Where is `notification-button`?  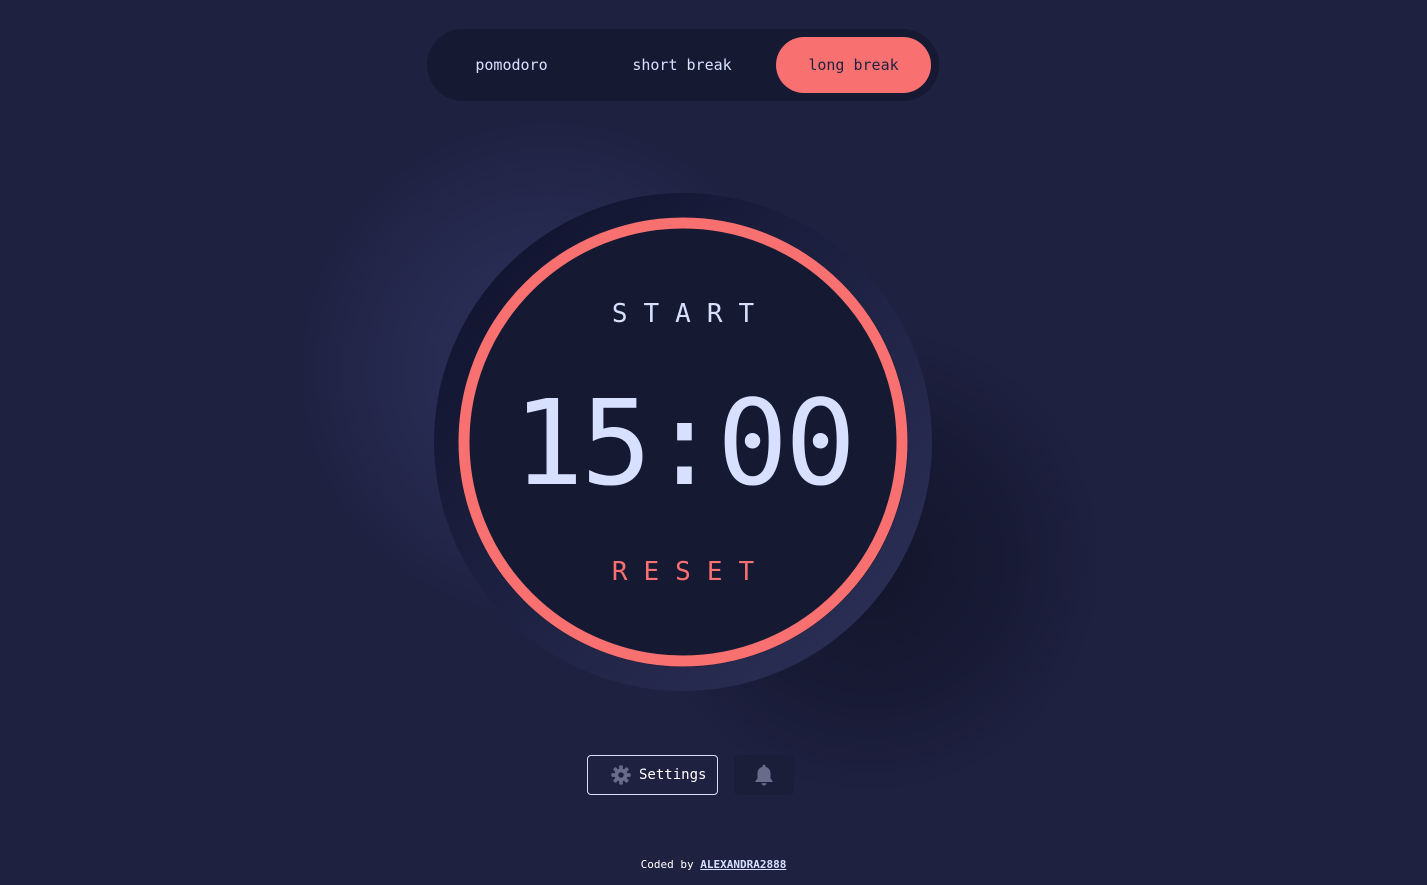
notification-button is located at coordinates (764, 775).